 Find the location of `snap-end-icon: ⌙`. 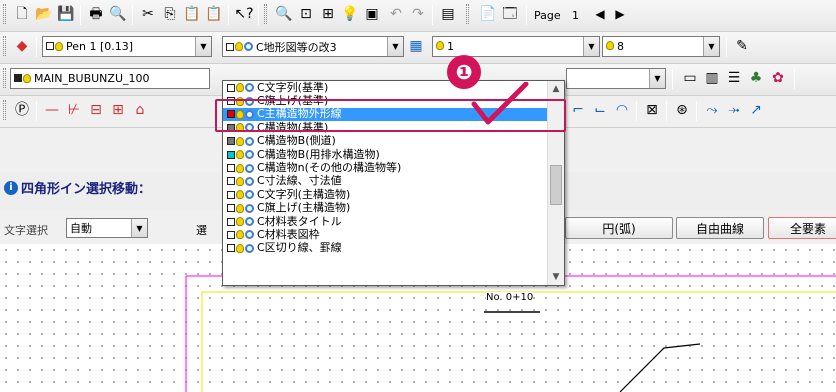

snap-end-icon: ⌙ is located at coordinates (600, 110).